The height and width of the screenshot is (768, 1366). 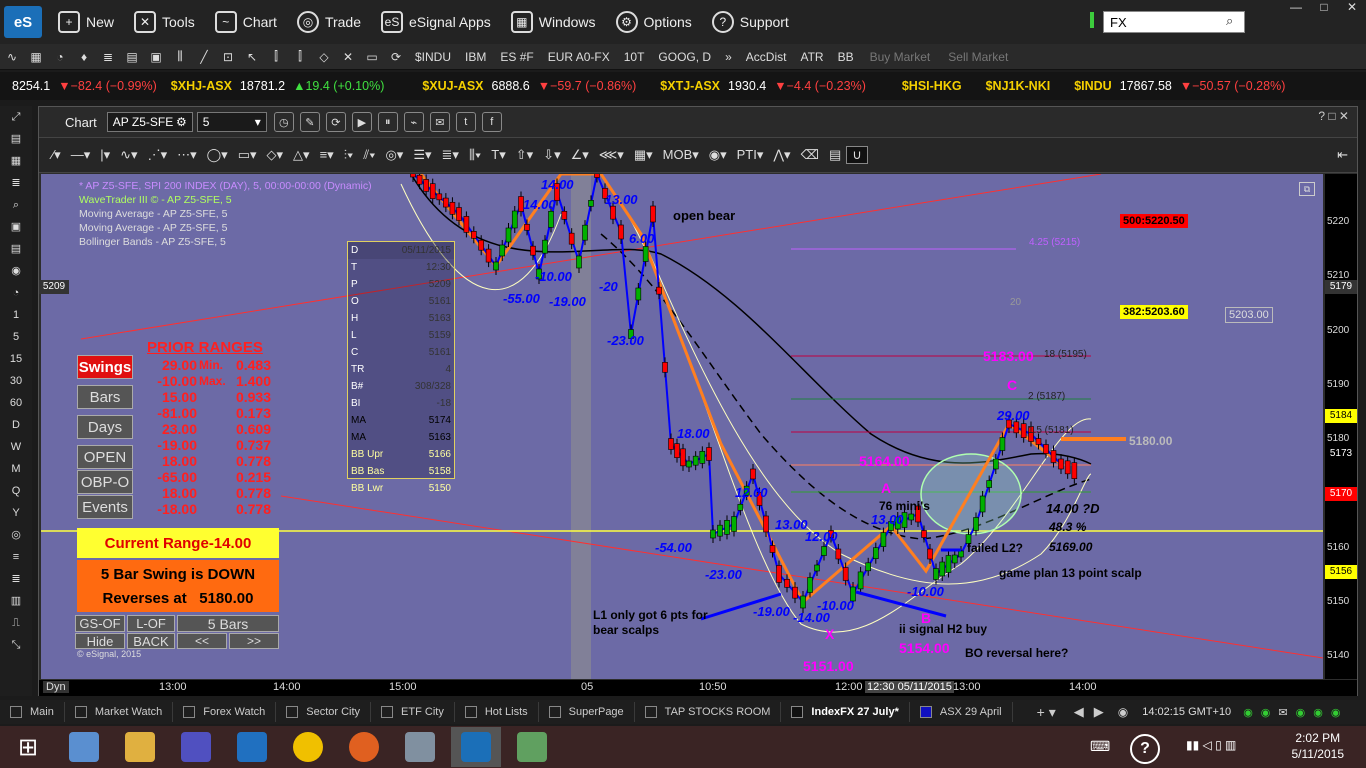 I want to click on l-of-button: L-OF, so click(x=151, y=623).